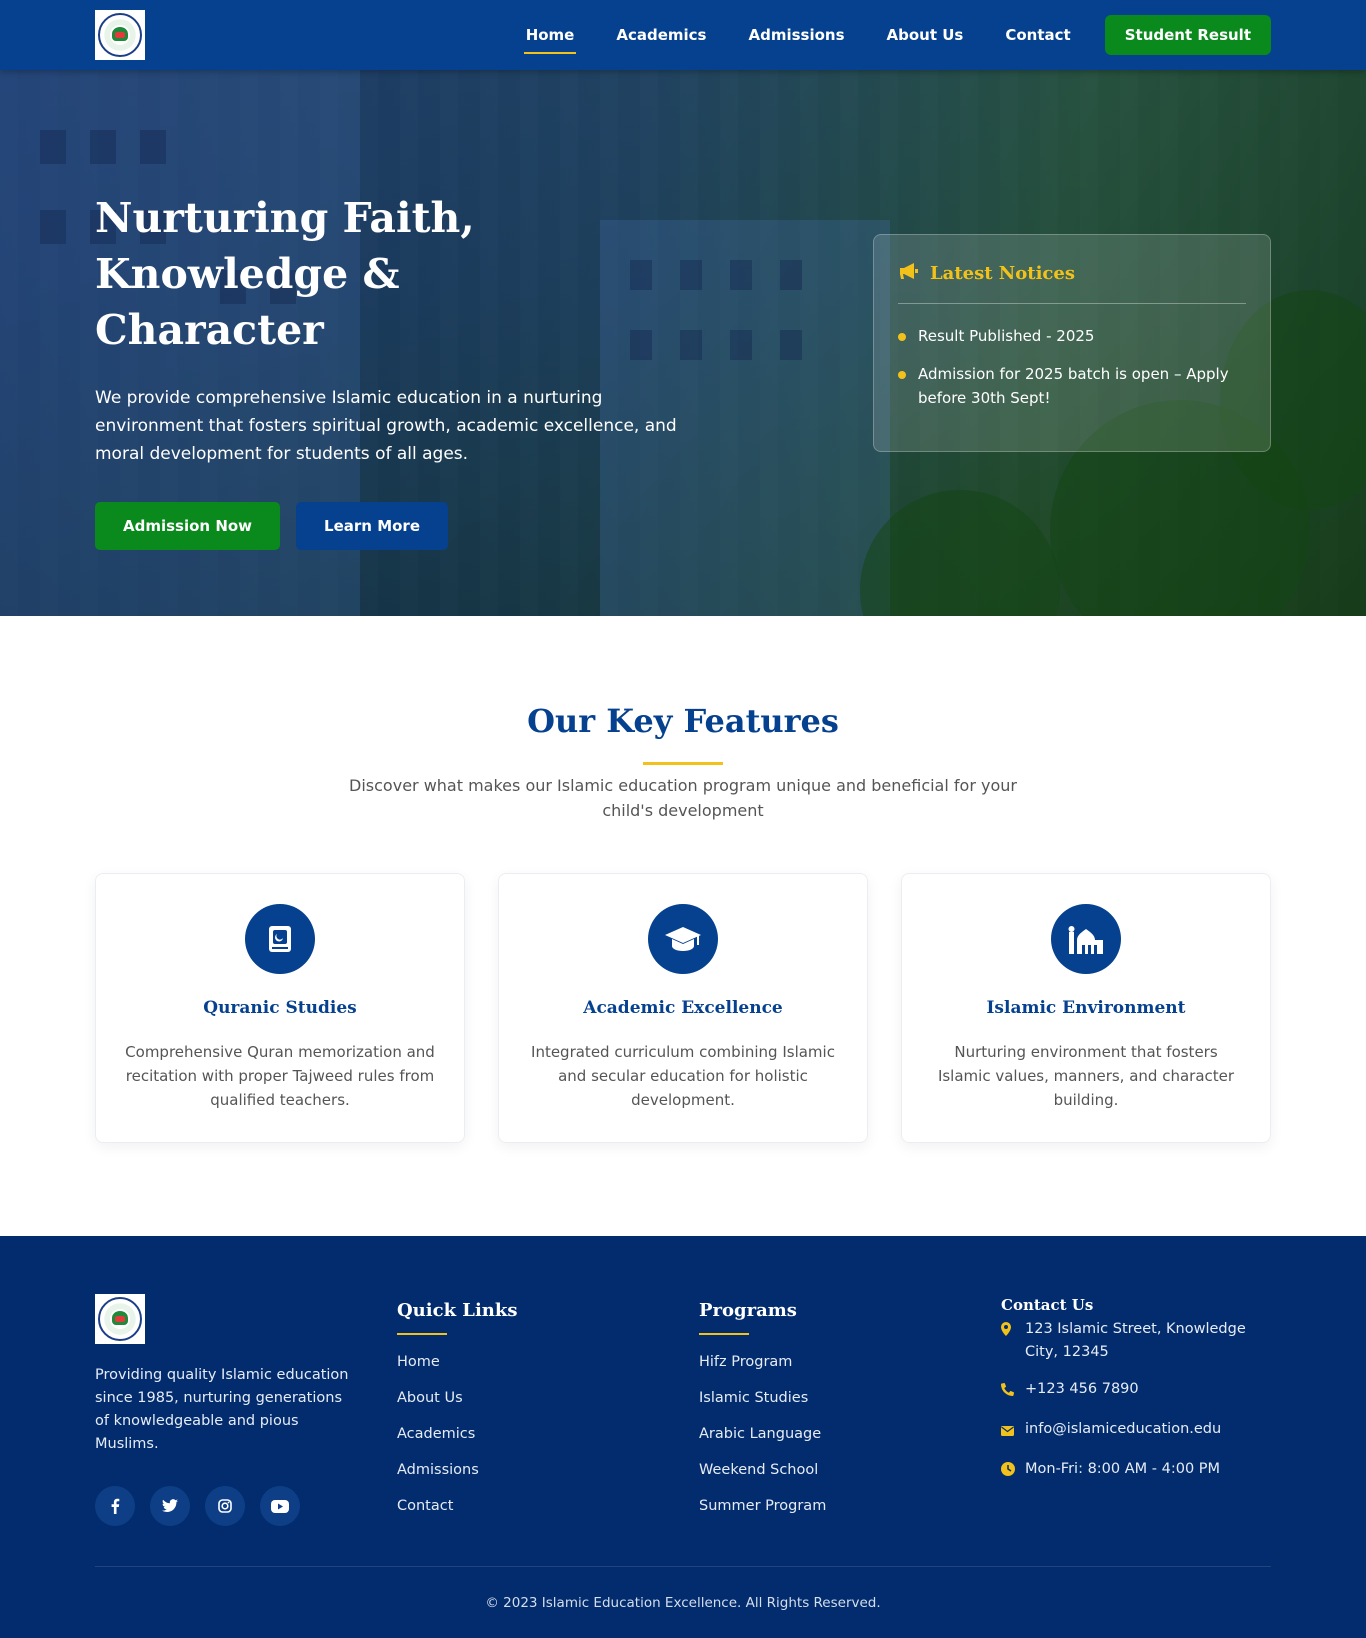  What do you see at coordinates (280, 1506) in the screenshot?
I see `youtube-icon` at bounding box center [280, 1506].